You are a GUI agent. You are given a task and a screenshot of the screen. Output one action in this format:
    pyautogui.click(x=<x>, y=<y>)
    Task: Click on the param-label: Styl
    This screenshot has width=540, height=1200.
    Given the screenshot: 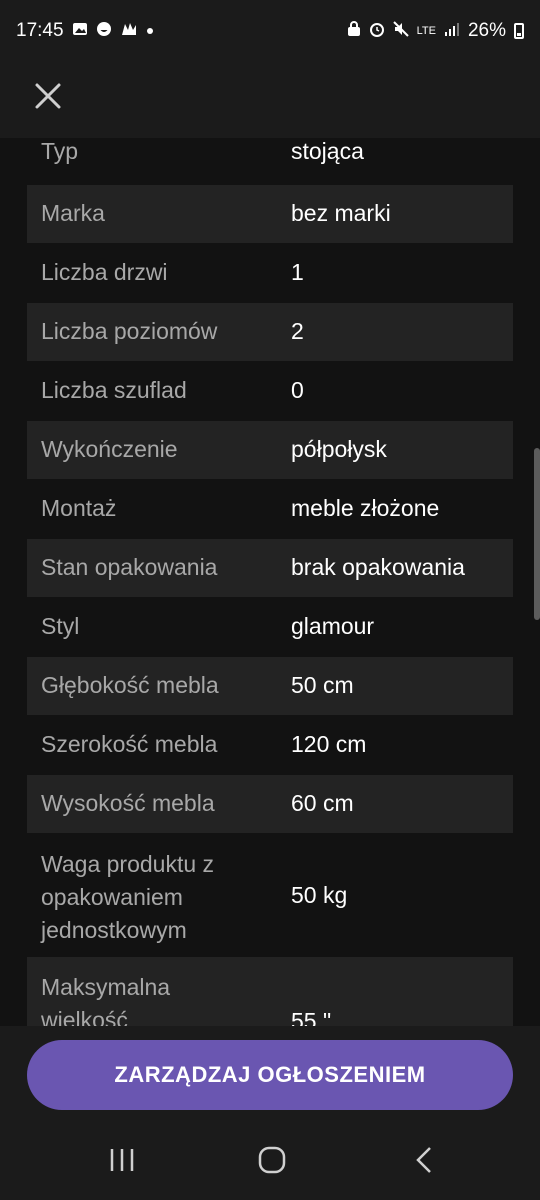 What is the action you would take?
    pyautogui.click(x=60, y=626)
    